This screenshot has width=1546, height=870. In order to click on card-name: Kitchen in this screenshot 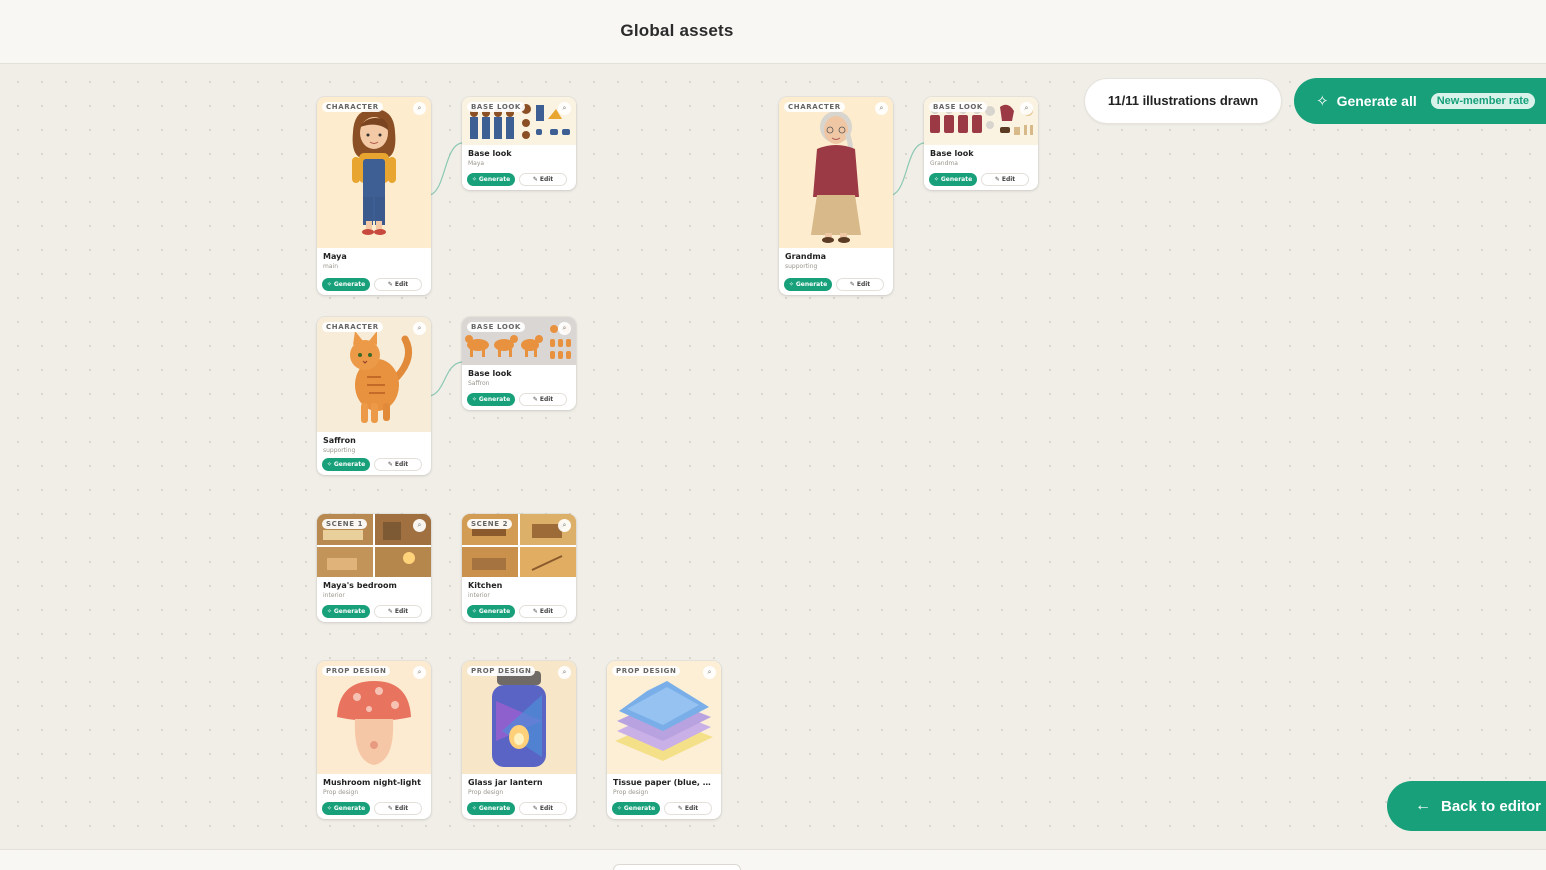, I will do `click(485, 585)`.